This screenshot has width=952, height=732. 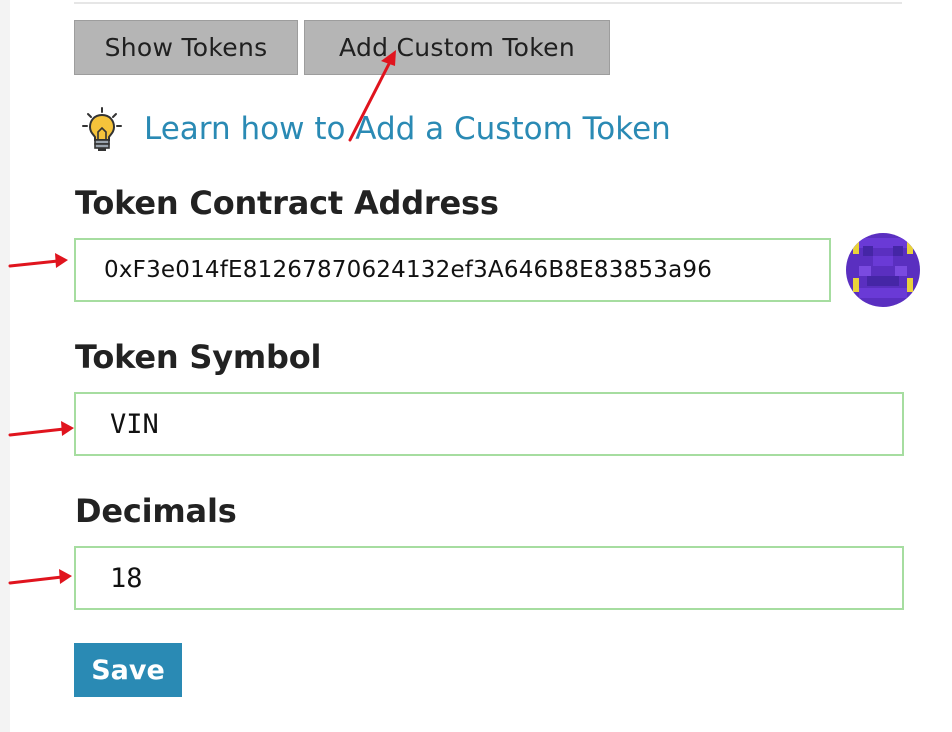 I want to click on top-divider, so click(x=488, y=3).